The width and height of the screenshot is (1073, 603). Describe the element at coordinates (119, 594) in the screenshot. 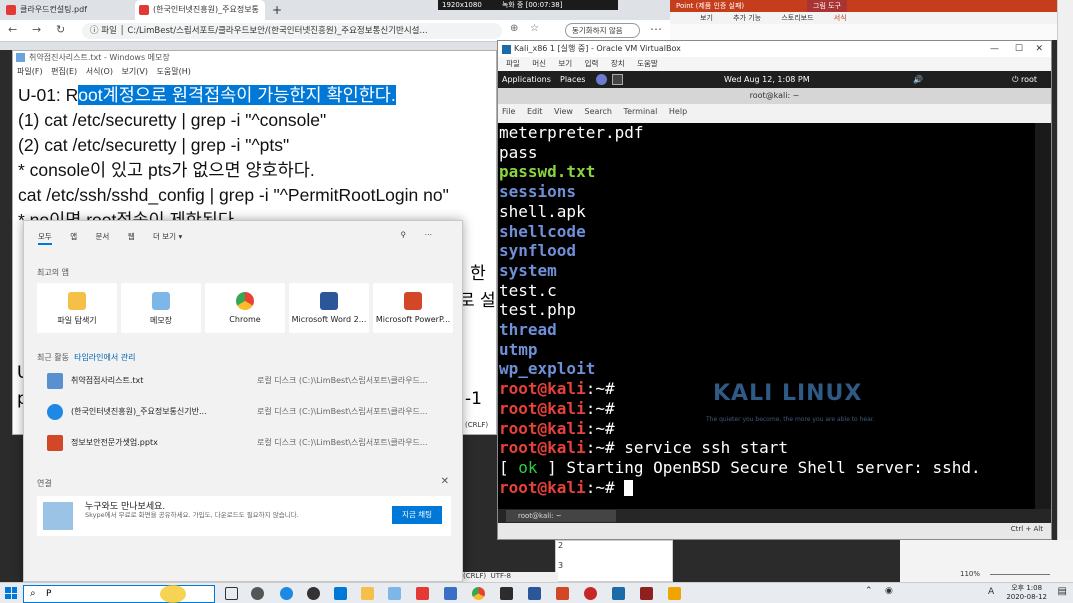

I see `taskbar-search-input: ⌕ P` at that location.